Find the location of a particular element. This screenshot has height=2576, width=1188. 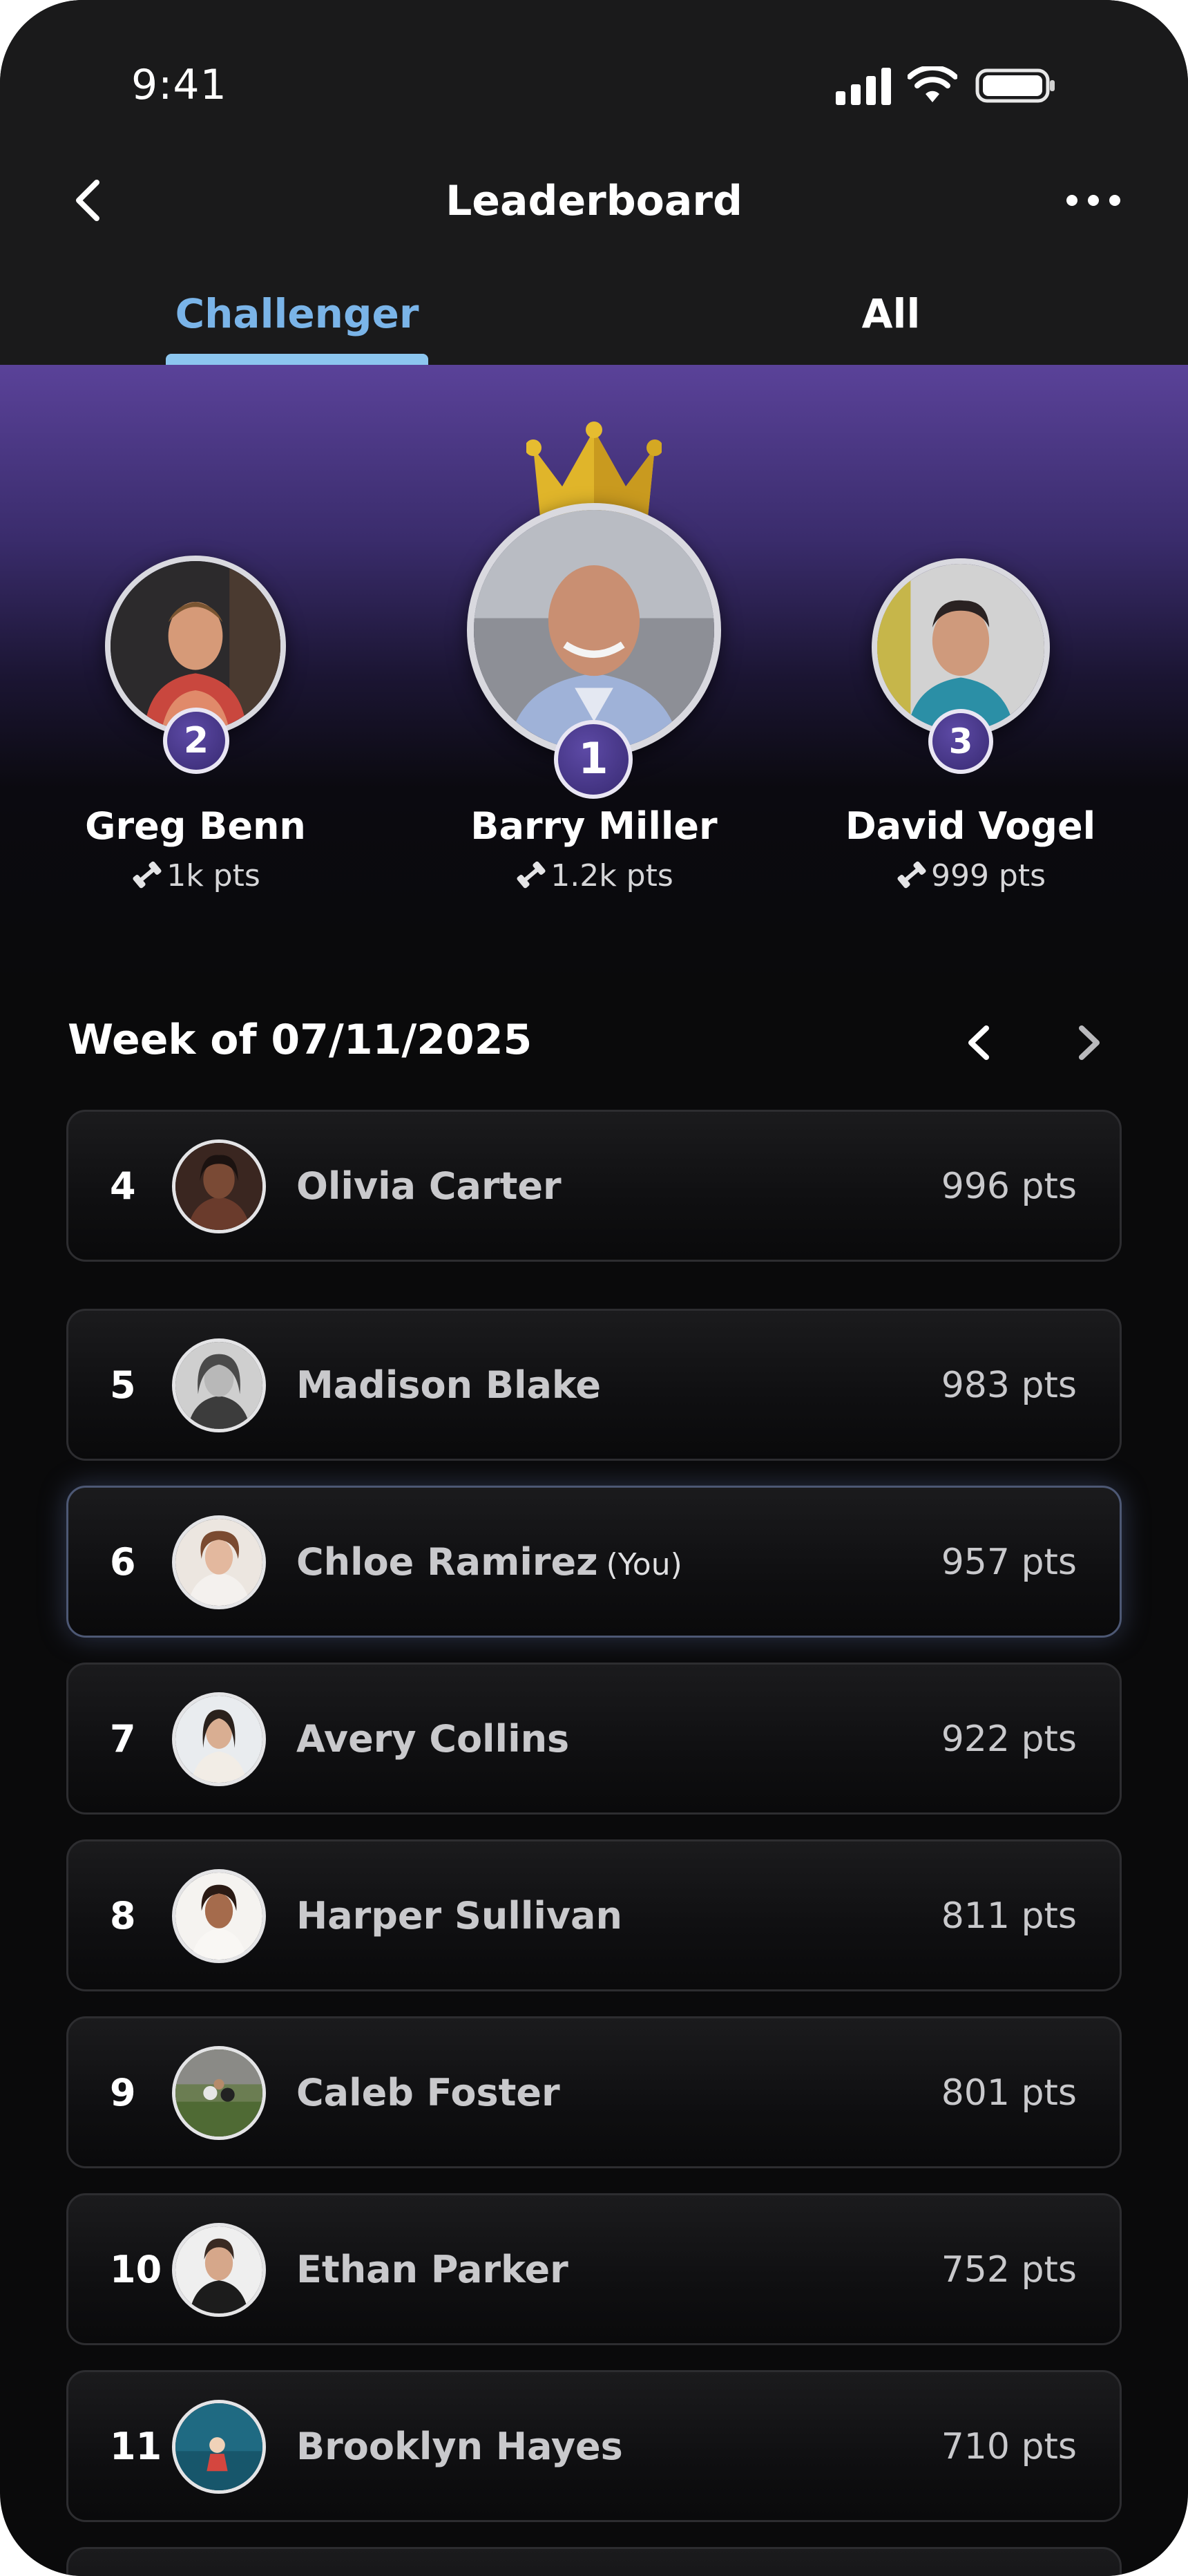

podium-points-1: 1.2k pts is located at coordinates (594, 875).